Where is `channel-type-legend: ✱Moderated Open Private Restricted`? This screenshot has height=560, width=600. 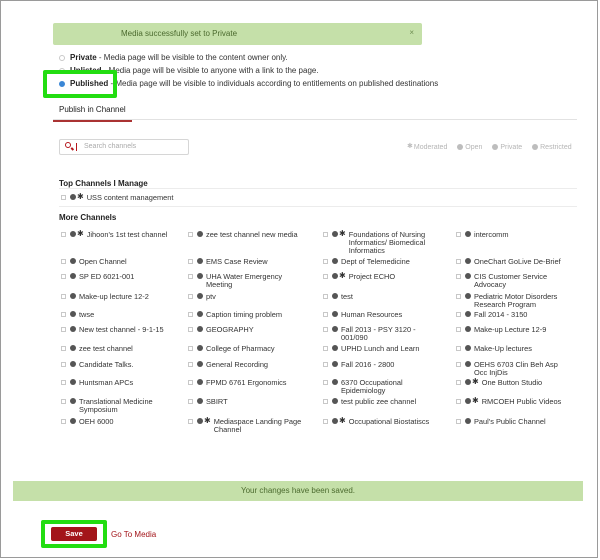
channel-type-legend: ✱Moderated Open Private Restricted is located at coordinates (485, 147).